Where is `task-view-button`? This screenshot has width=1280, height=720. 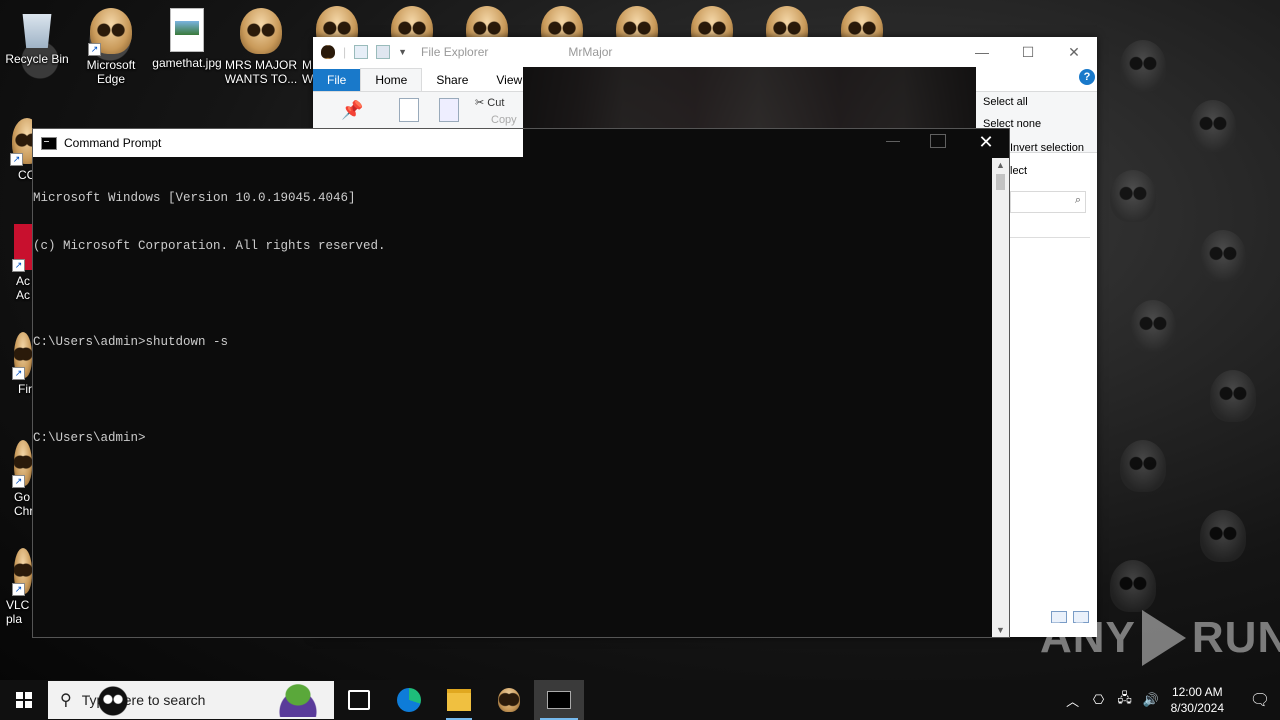 task-view-button is located at coordinates (359, 700).